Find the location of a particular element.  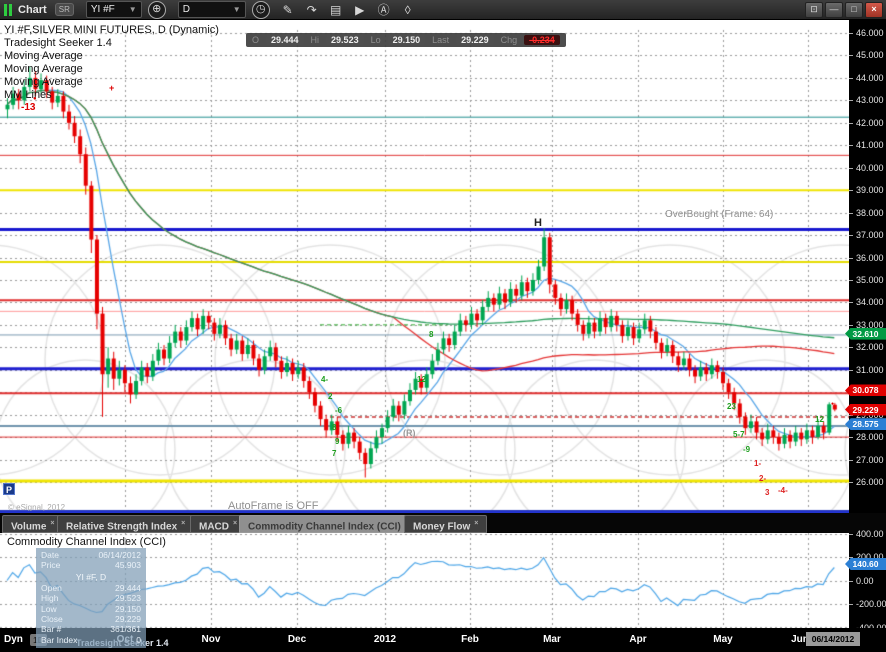

seeker-annotation: 2- is located at coordinates (763, 478).